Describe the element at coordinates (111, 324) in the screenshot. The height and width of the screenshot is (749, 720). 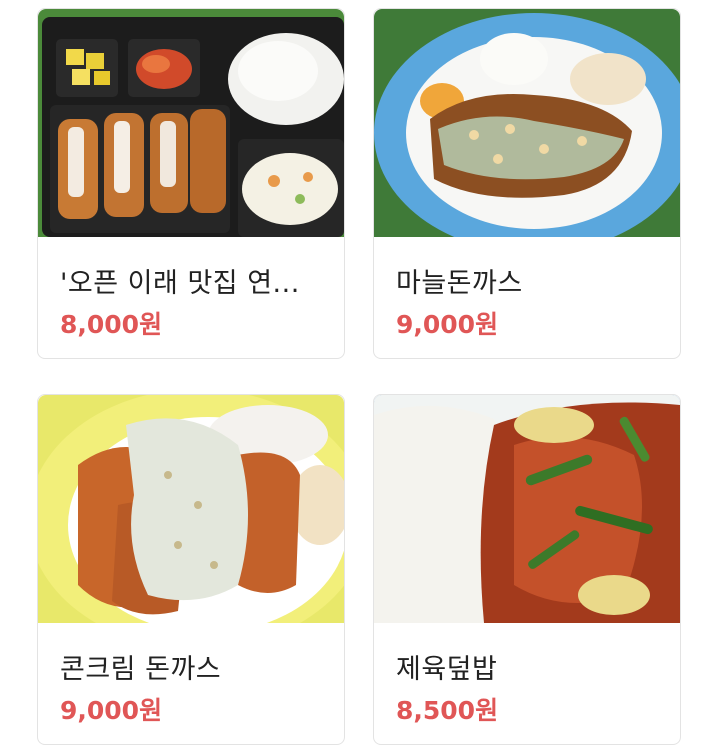
I see `menu-price: 8,000원` at that location.